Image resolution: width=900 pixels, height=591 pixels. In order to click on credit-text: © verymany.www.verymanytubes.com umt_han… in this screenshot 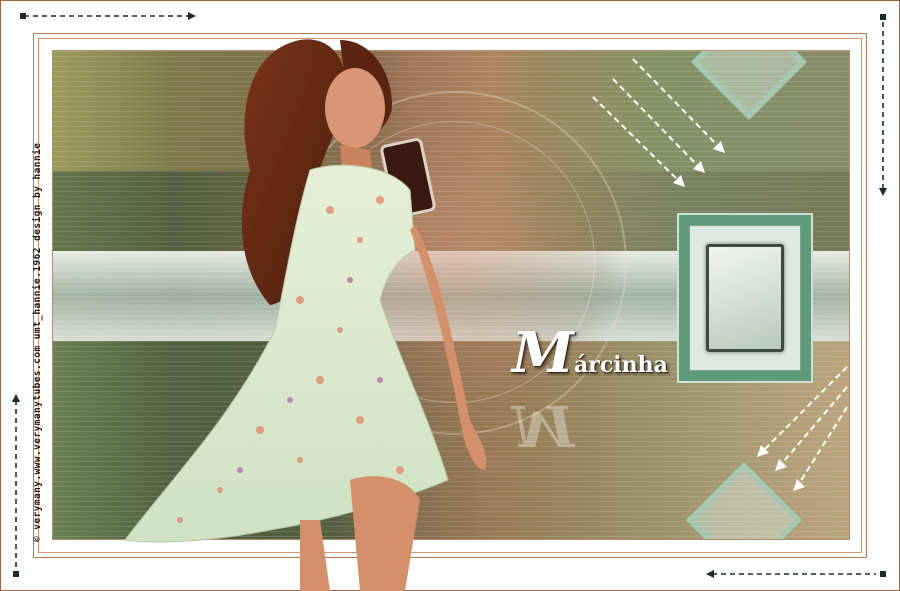, I will do `click(37, 342)`.